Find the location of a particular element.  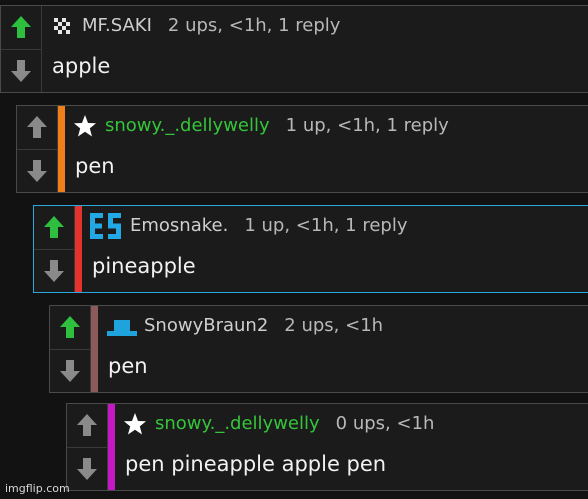

comment-body: Emosnake. 1 up, <1h, 1 reply pineapple is located at coordinates (335, 249).